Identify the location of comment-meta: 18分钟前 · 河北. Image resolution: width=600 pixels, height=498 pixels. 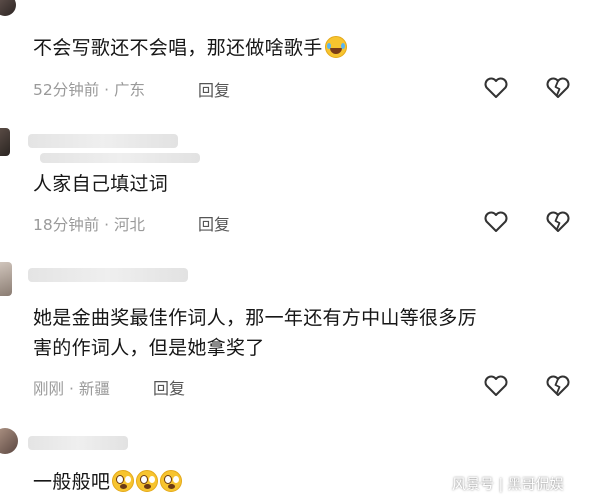
(89, 225).